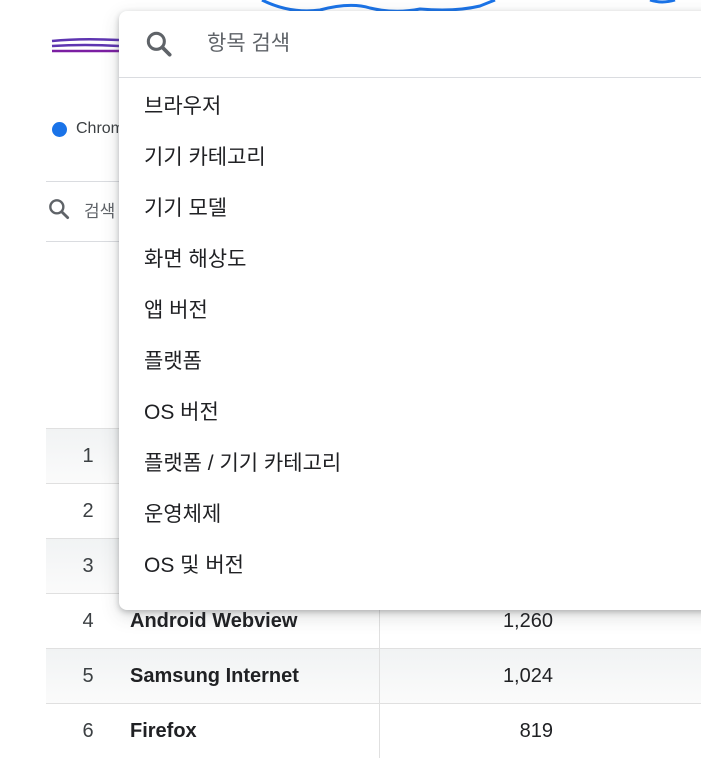  What do you see at coordinates (59, 129) in the screenshot?
I see `legend-dot-chrome` at bounding box center [59, 129].